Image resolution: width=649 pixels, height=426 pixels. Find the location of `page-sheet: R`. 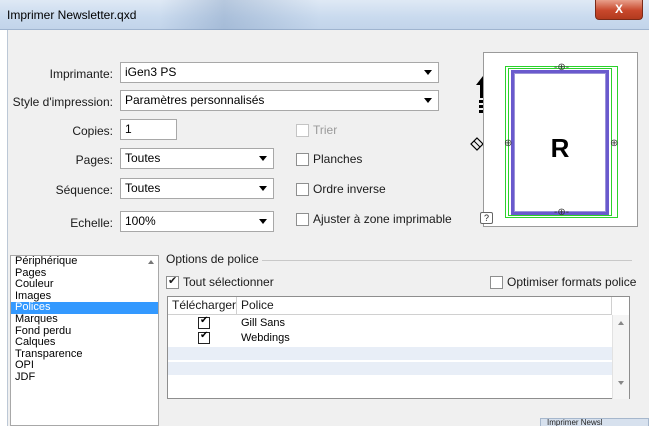

page-sheet: R is located at coordinates (560, 142).